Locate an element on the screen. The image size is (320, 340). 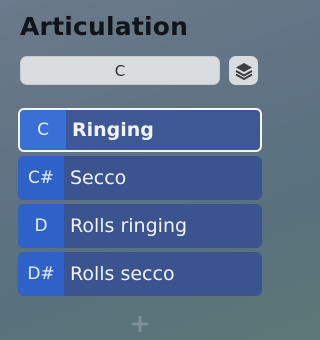
articulation-name: Secco is located at coordinates (98, 178).